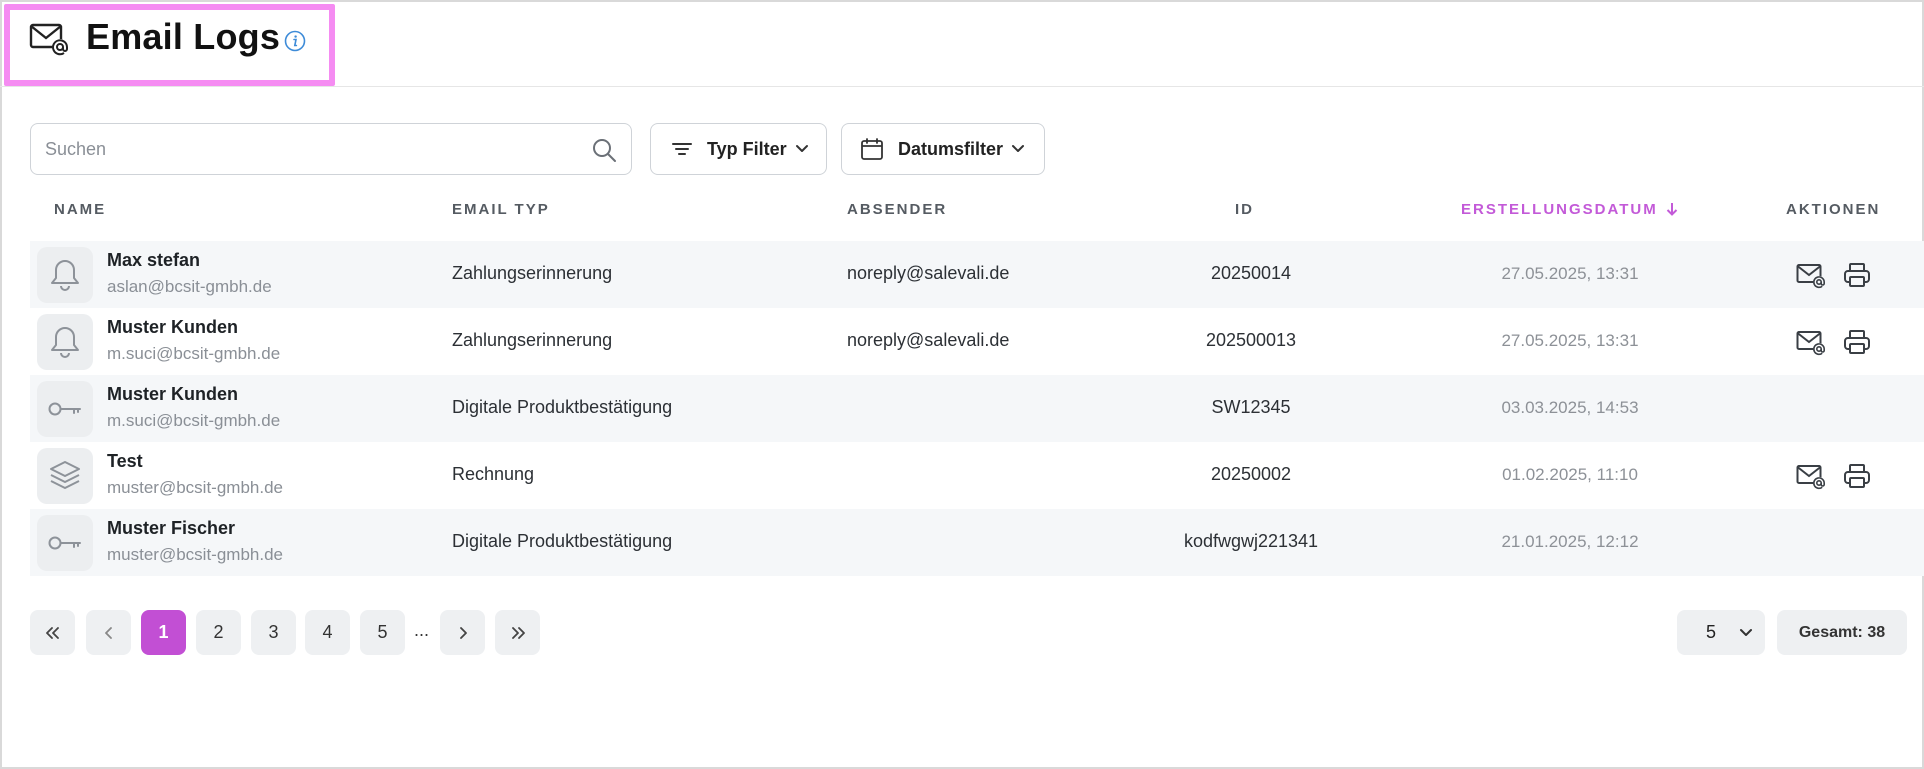  Describe the element at coordinates (1570, 407) in the screenshot. I see `row-created: 03.03.2025, 14:53` at that location.